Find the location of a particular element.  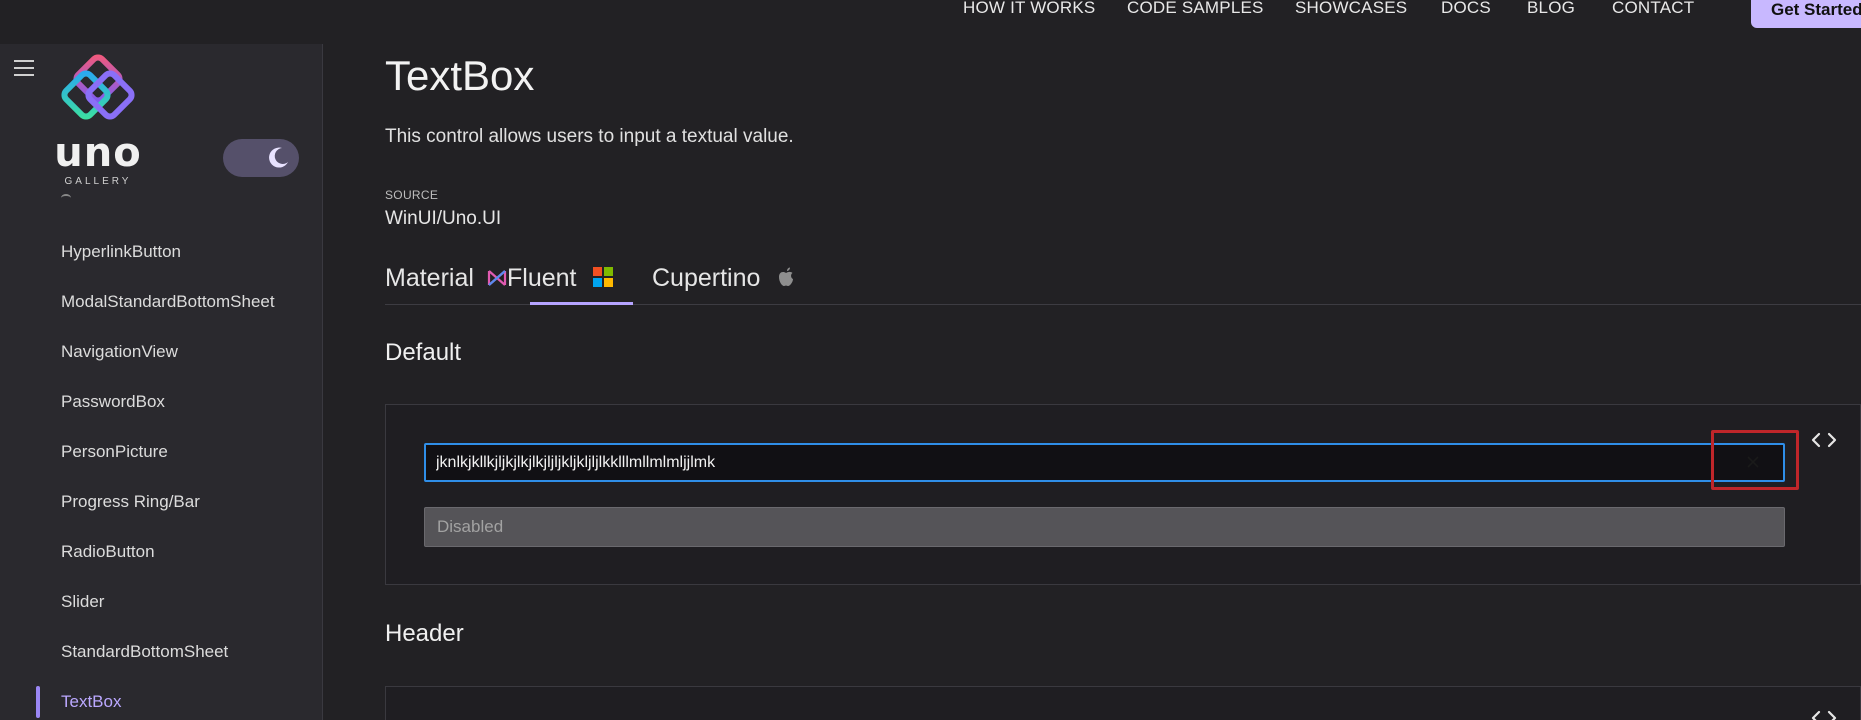

nav-showcases: SHOWCASES is located at coordinates (1351, 9).